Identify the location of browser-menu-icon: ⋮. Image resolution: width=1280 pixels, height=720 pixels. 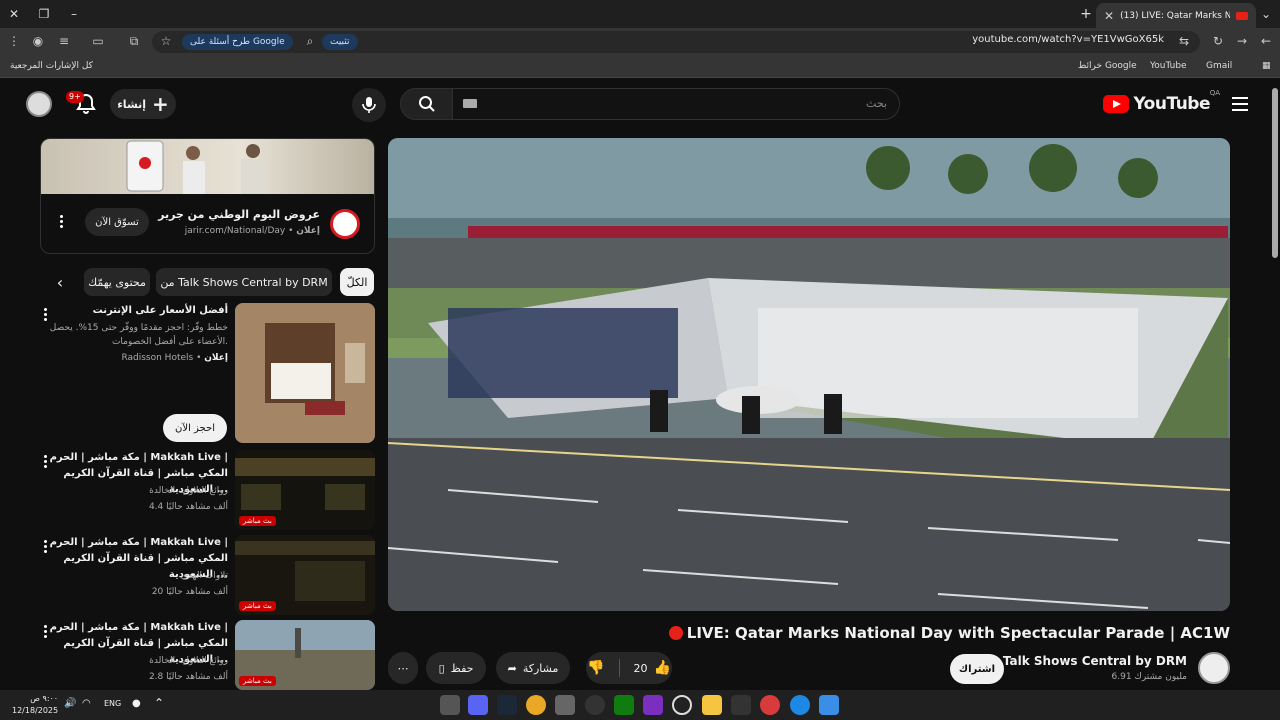
(14, 41).